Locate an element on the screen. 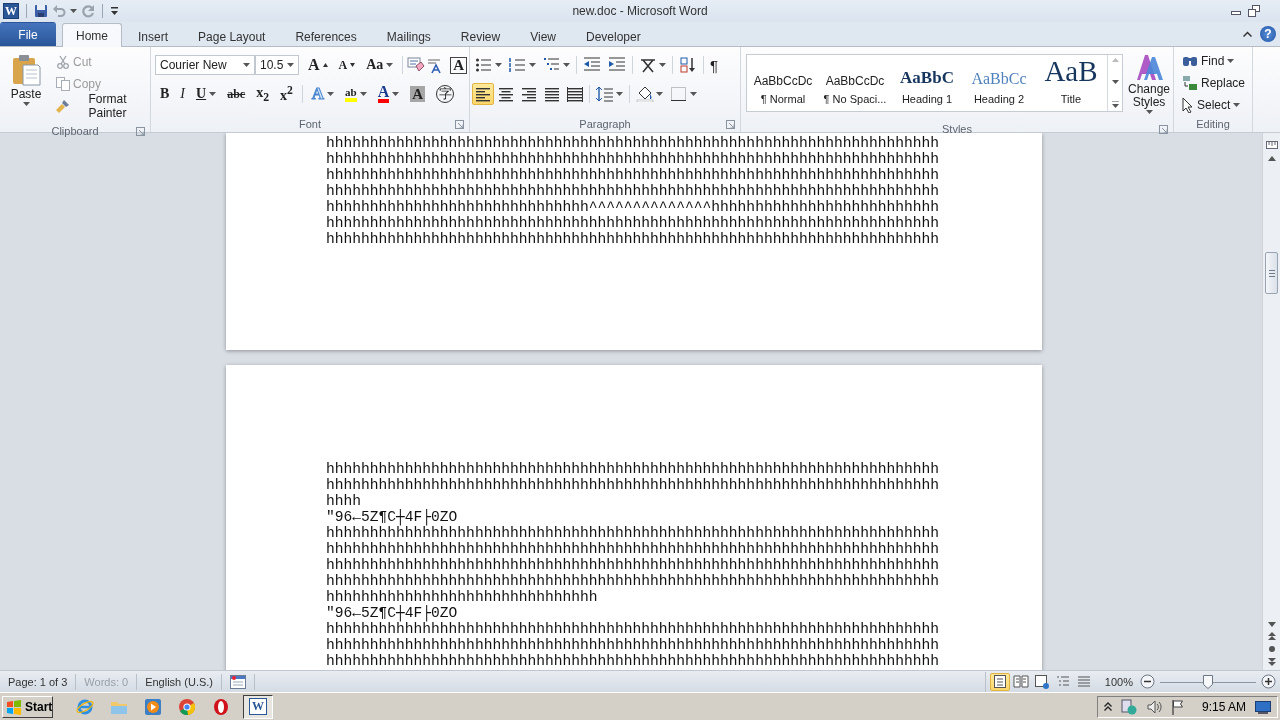 The height and width of the screenshot is (720, 1280). scroll-up-icon is located at coordinates (1271, 158).